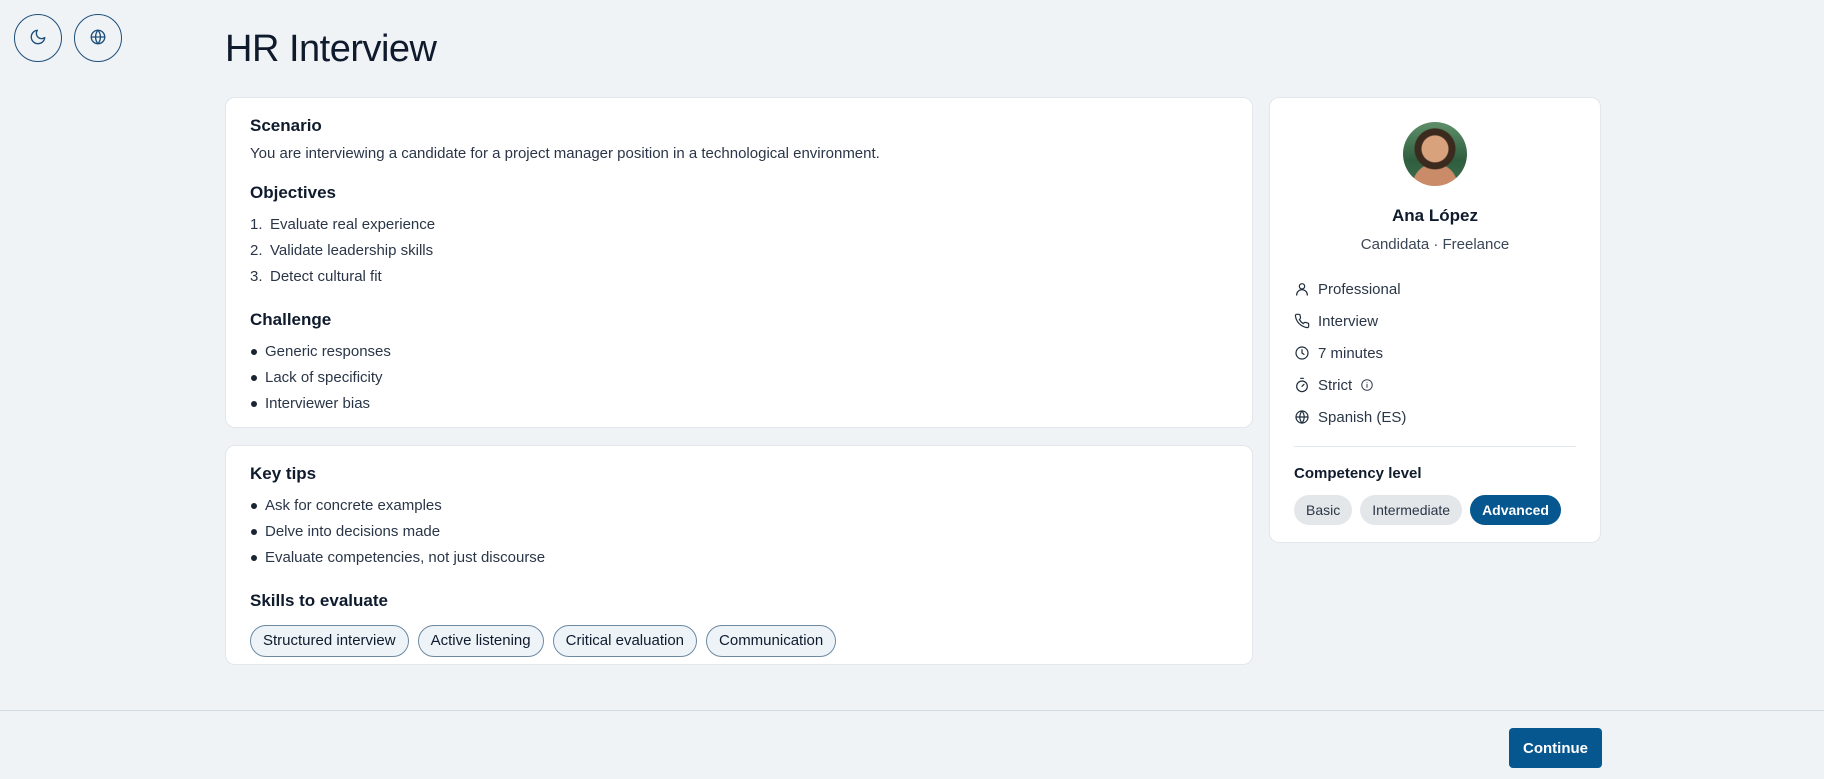 This screenshot has height=779, width=1824. I want to click on objective-item: 1. Evaluate real experience, so click(343, 224).